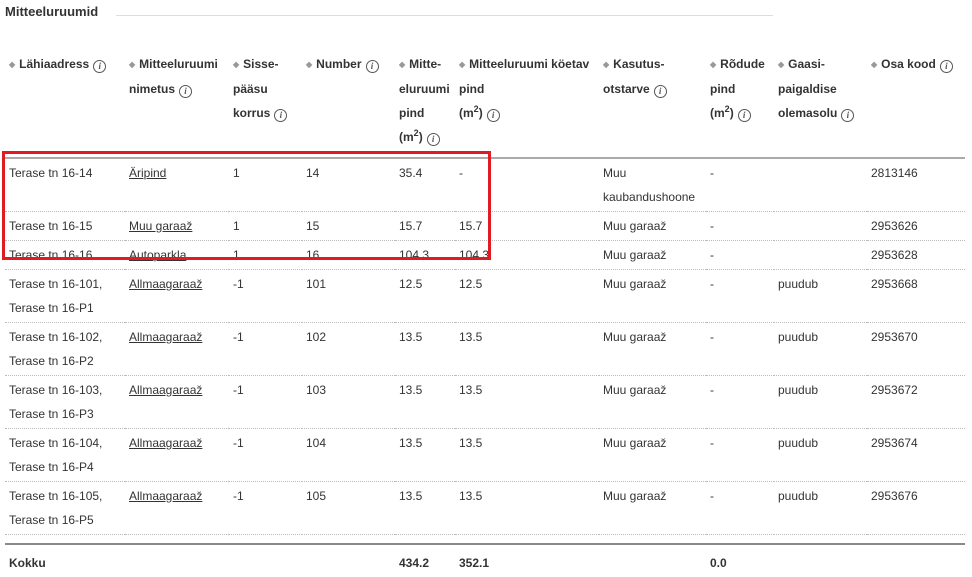 This screenshot has height=577, width=972. I want to click on cell-area: 15.7, so click(411, 226).